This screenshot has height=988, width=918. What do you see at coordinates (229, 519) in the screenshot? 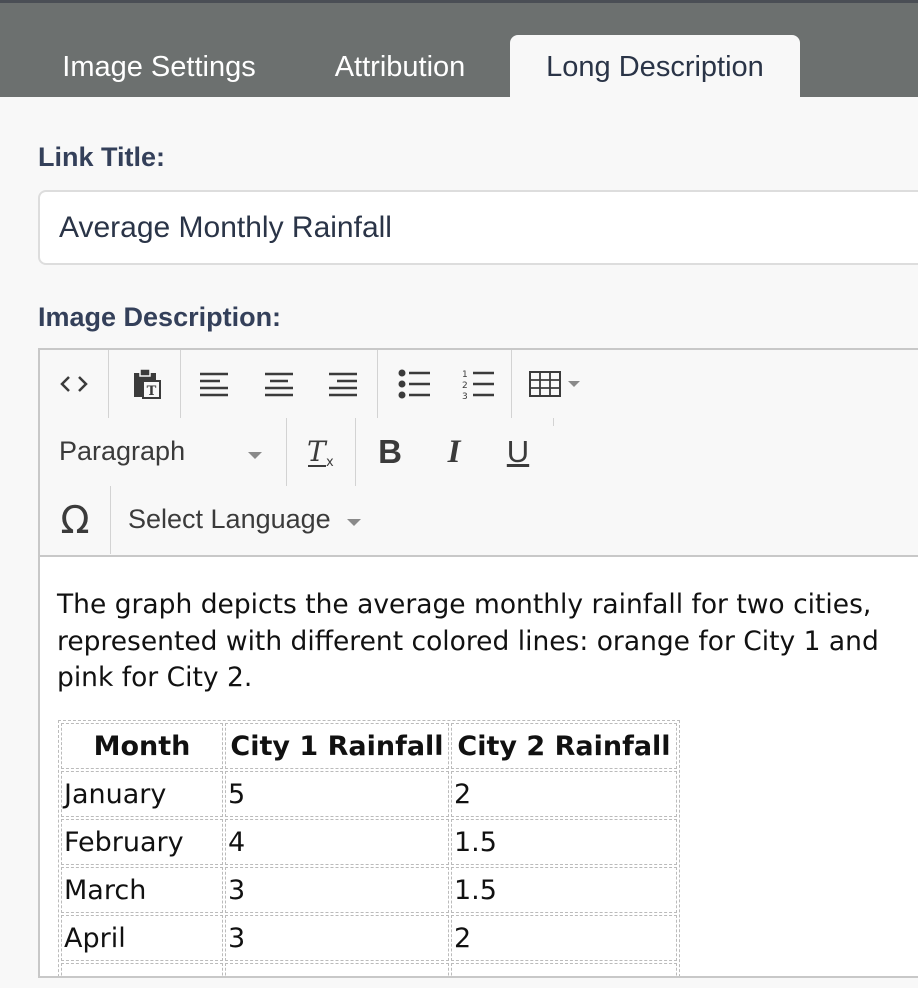
I see `language-select: Select Language` at bounding box center [229, 519].